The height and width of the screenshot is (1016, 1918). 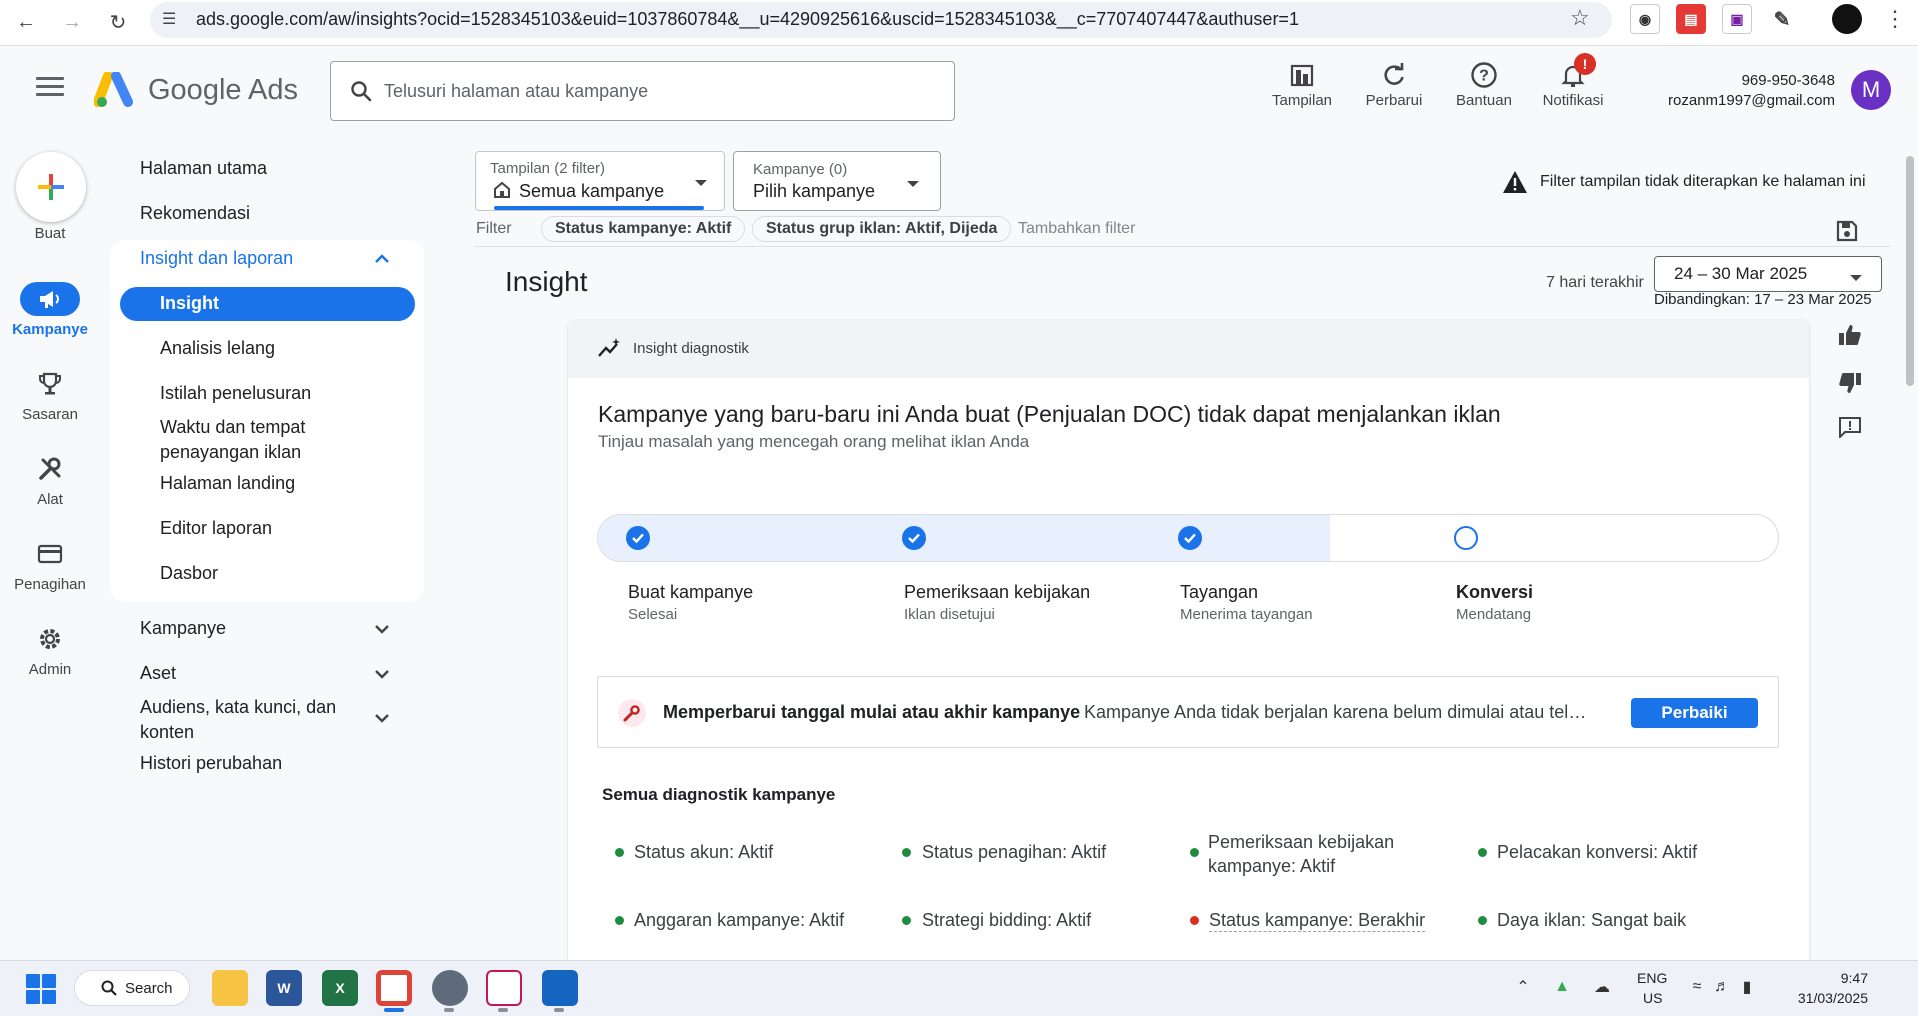 I want to click on nav-item-when-where-ads-showed: Waktu dan tempat penayangan iklan, so click(x=260, y=440).